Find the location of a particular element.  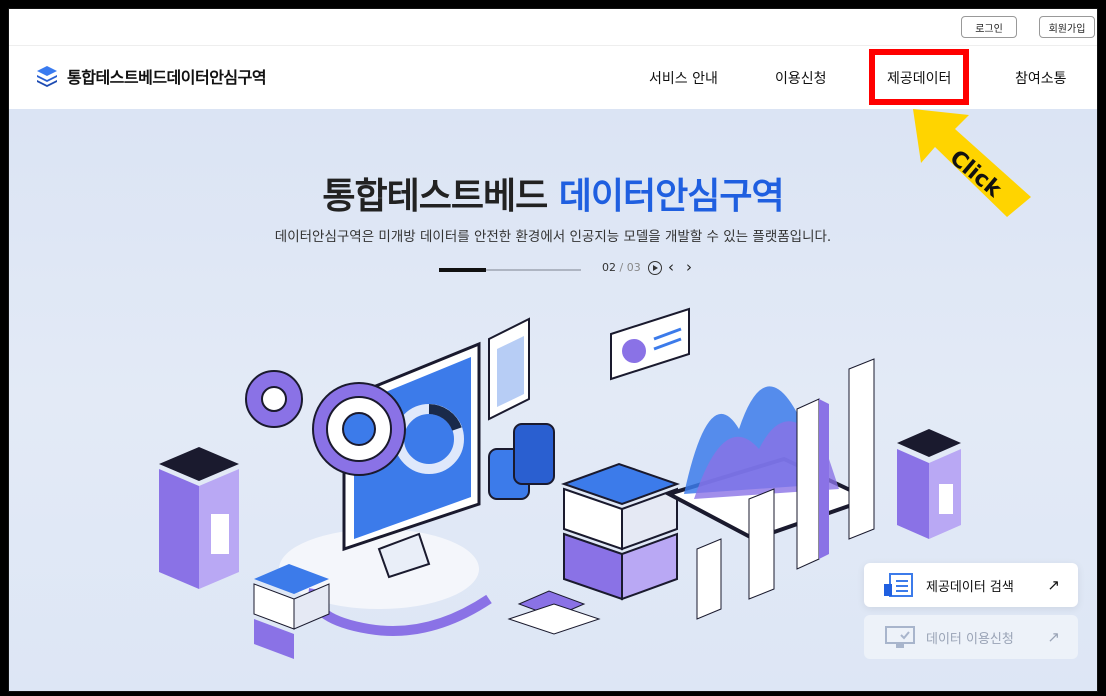

server-tower-right is located at coordinates (929, 484).